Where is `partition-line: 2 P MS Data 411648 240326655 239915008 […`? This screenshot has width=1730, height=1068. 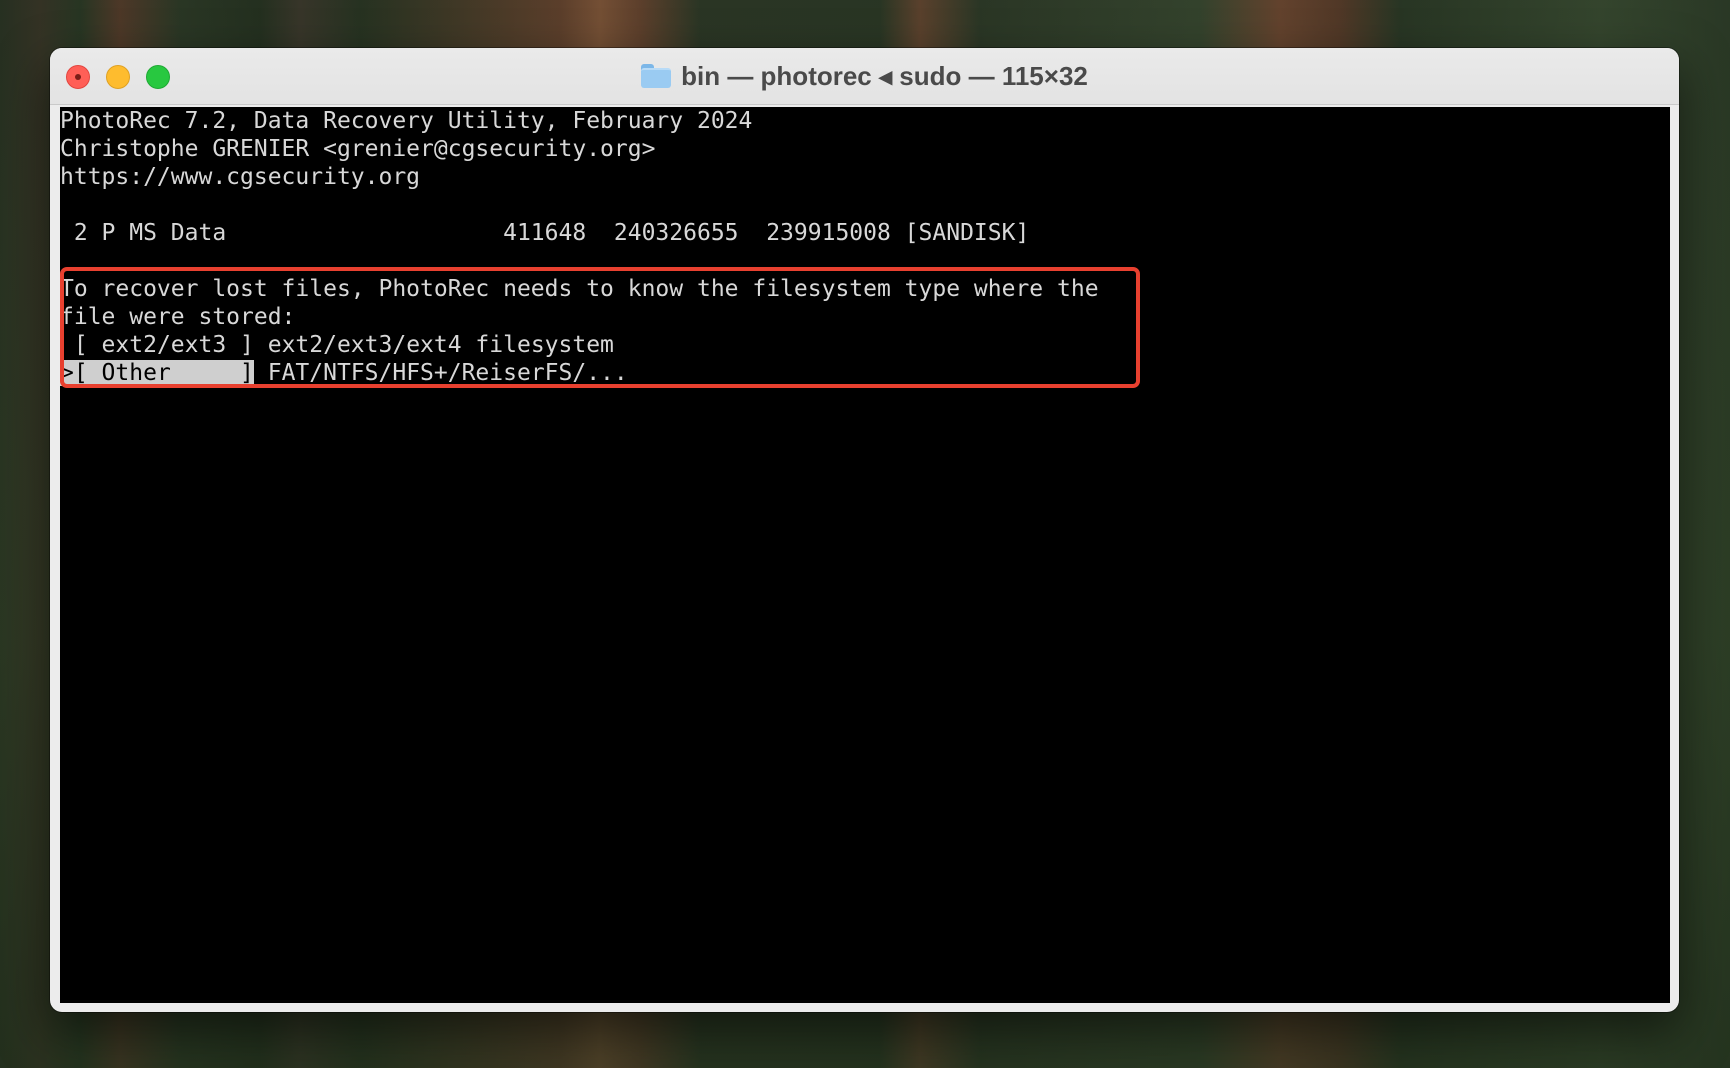
partition-line: 2 P MS Data 411648 240326655 239915008 [… is located at coordinates (545, 233).